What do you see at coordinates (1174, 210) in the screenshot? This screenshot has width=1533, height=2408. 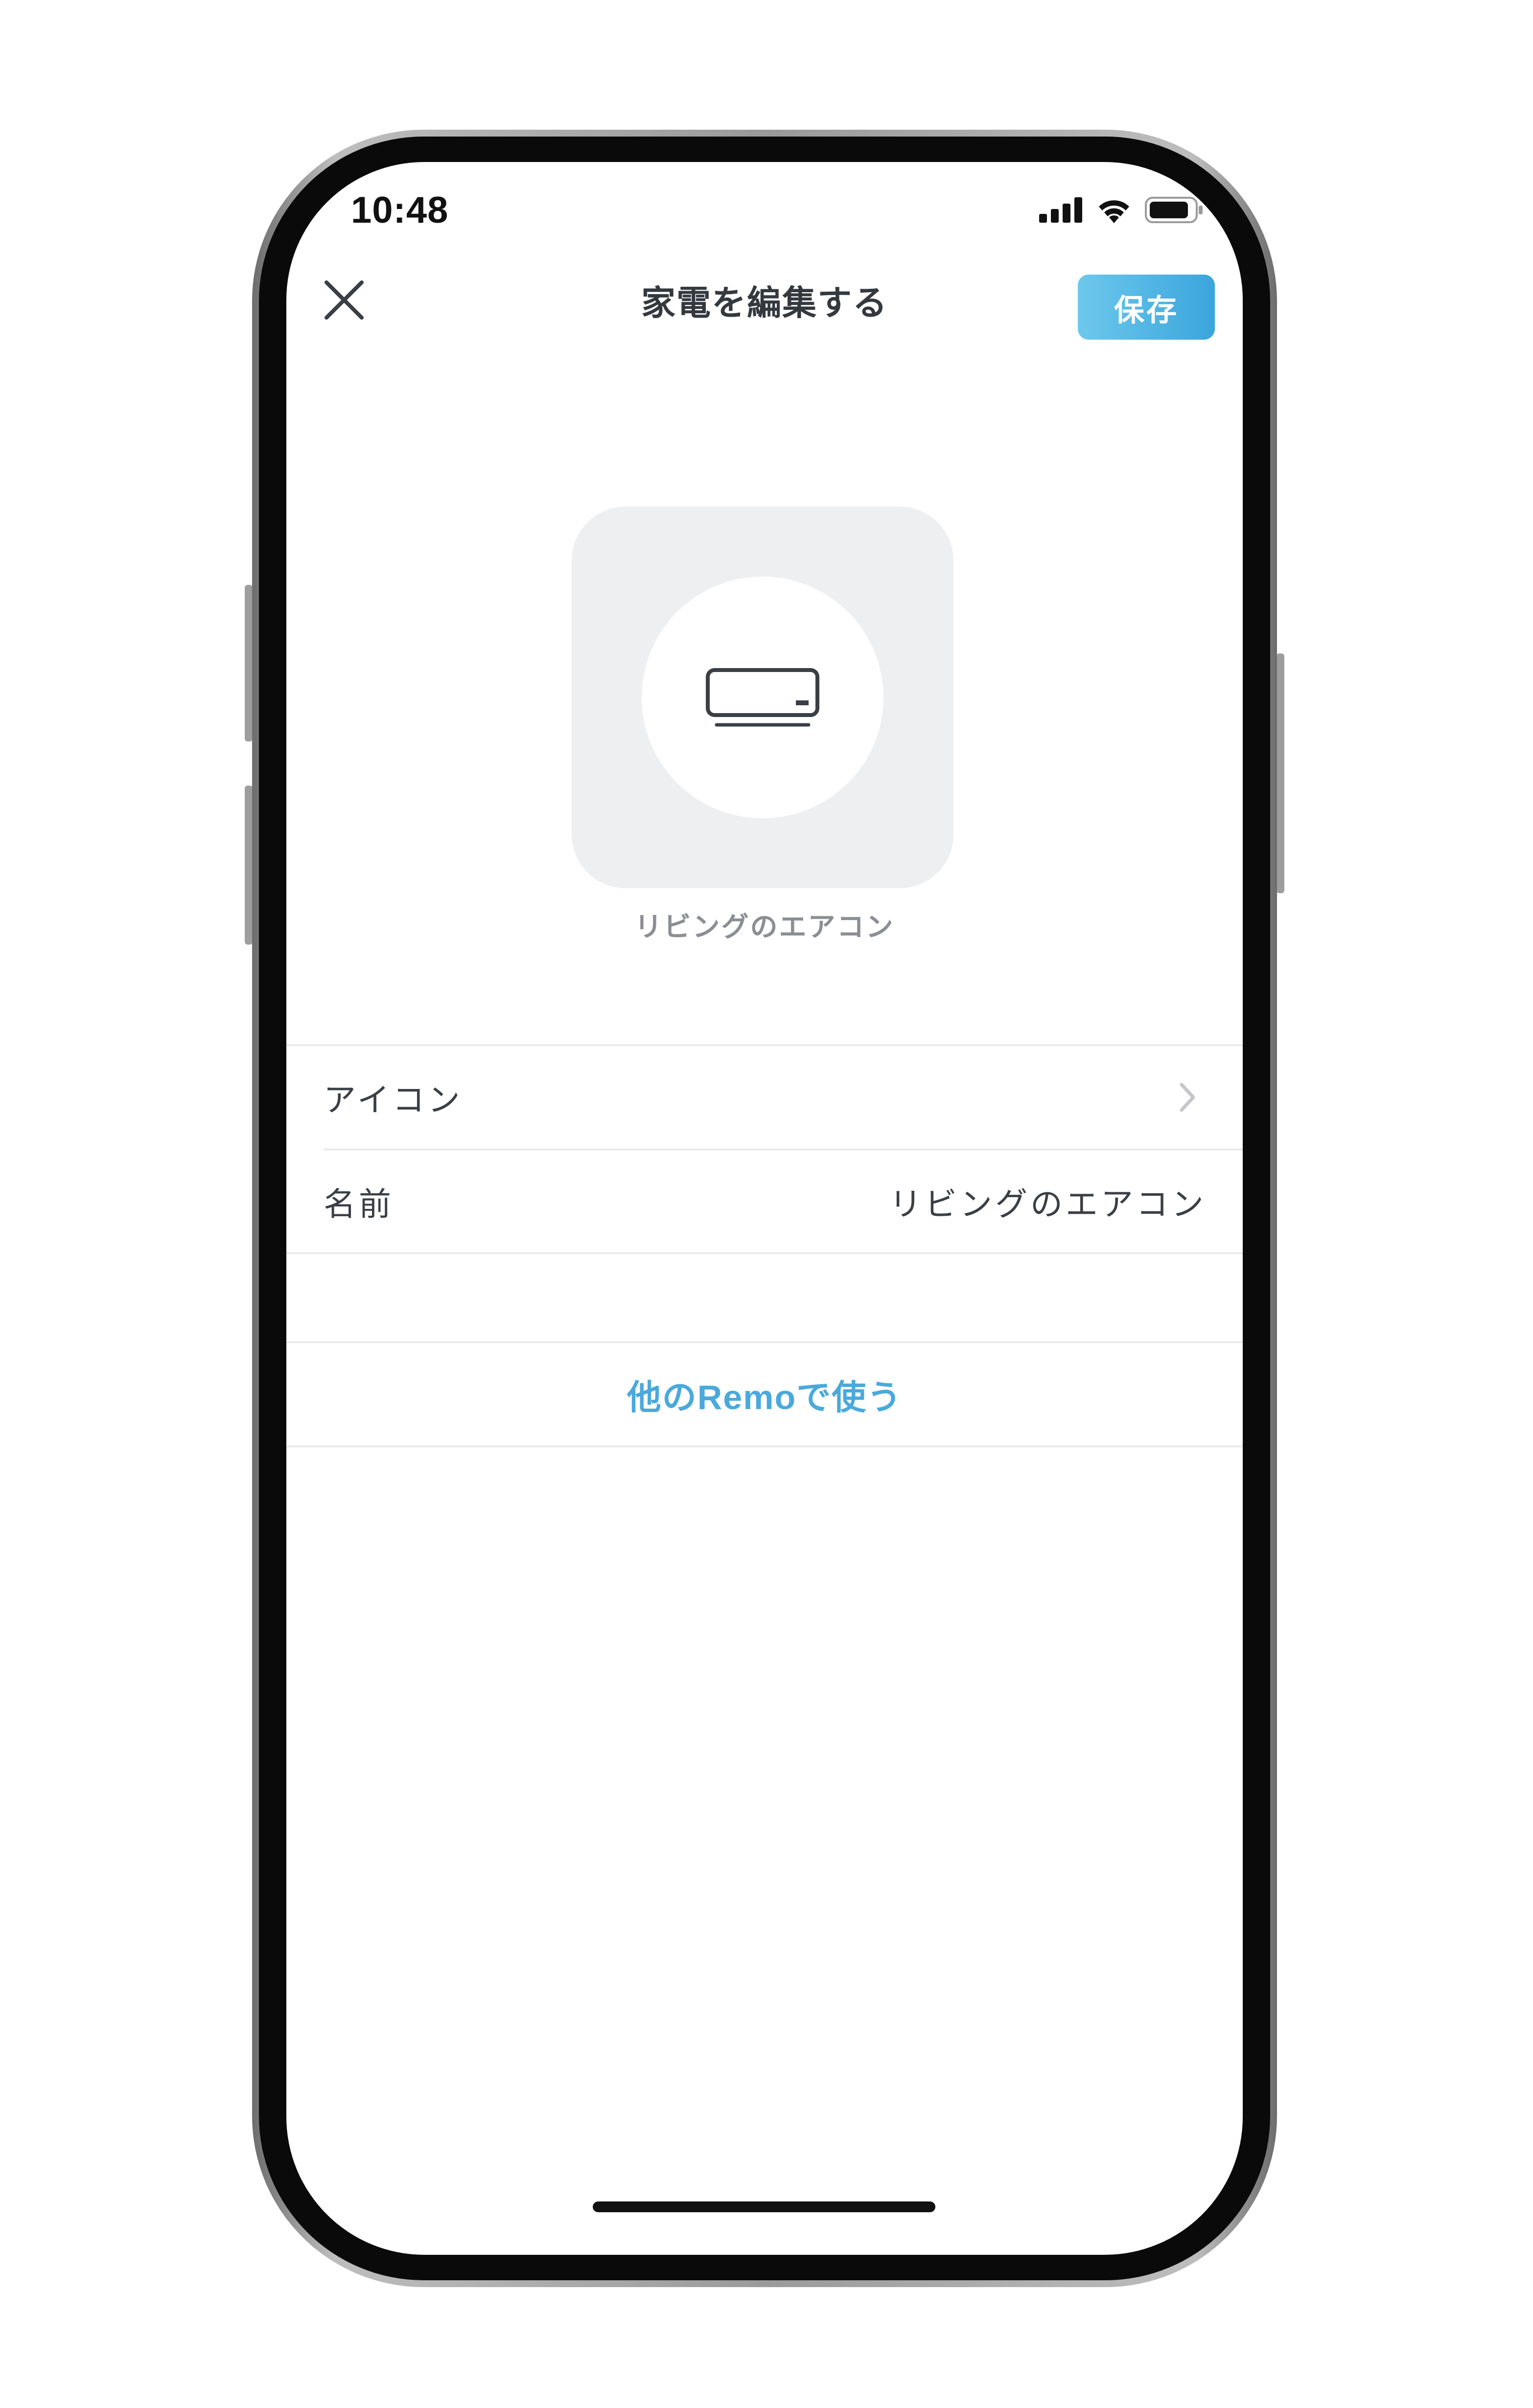 I see `battery-icon` at bounding box center [1174, 210].